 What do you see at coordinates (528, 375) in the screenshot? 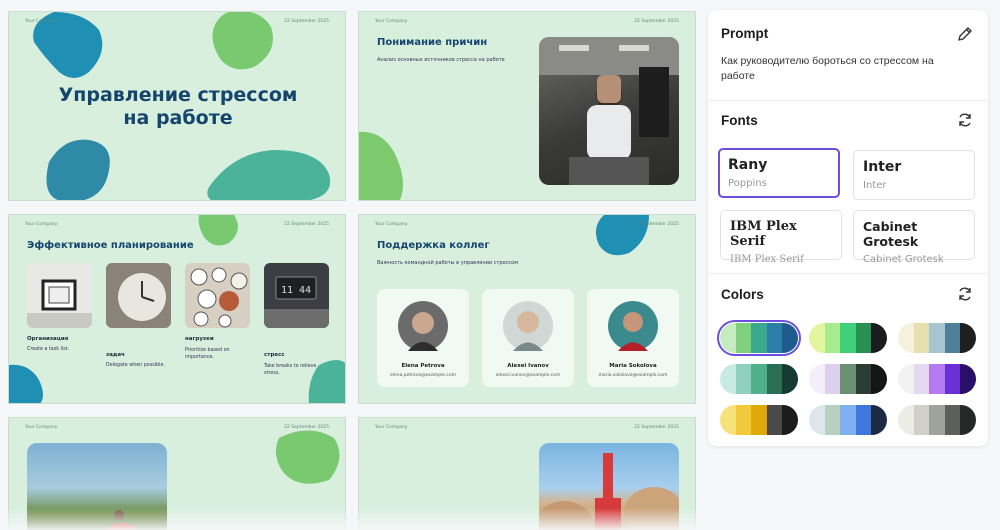
I see `person-email: alexei.ivanov@example.com` at bounding box center [528, 375].